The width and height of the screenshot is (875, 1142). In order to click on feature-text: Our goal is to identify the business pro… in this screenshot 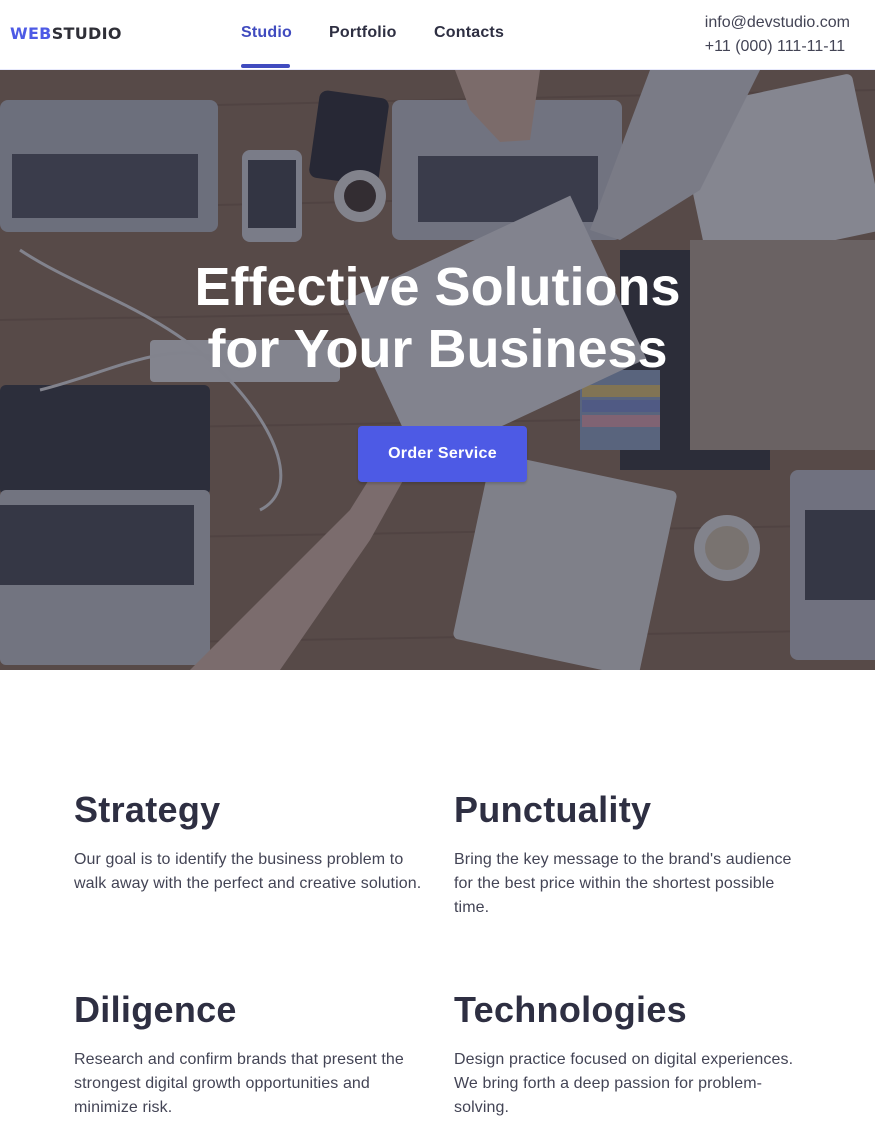, I will do `click(248, 871)`.